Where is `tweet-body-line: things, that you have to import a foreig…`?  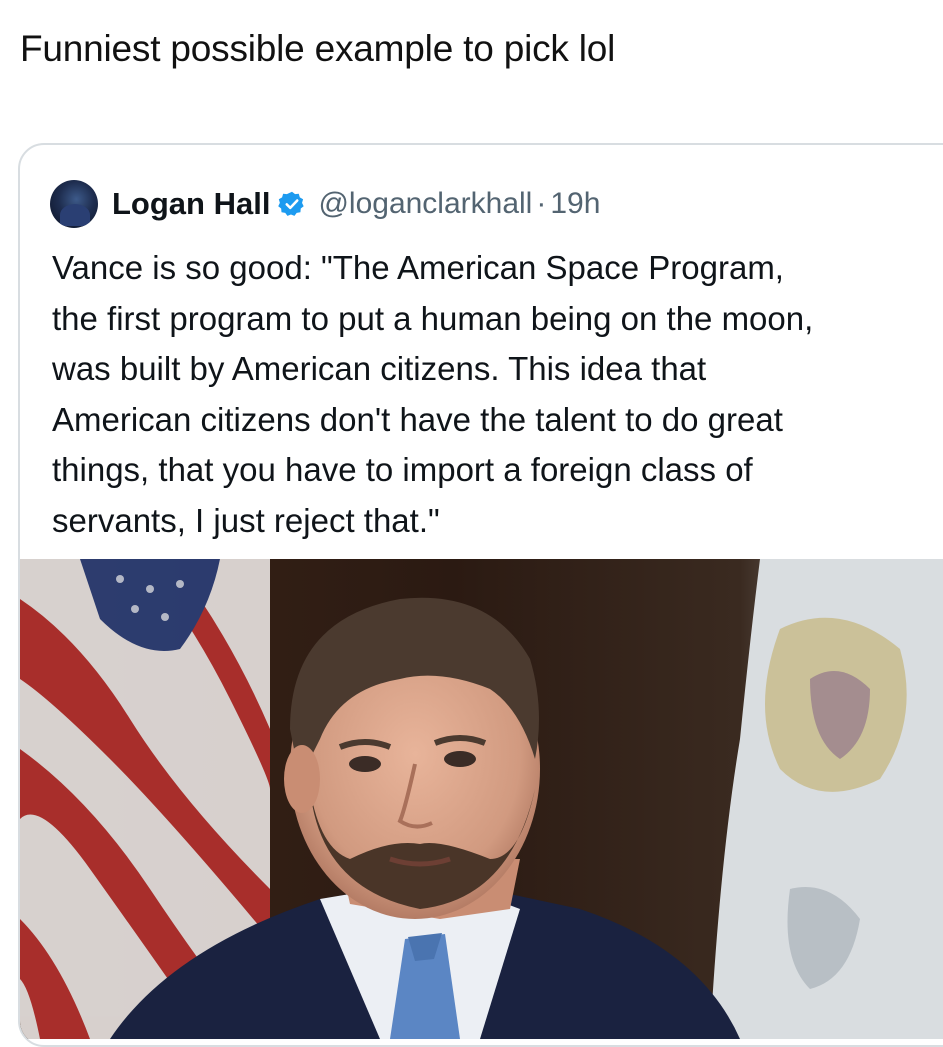 tweet-body-line: things, that you have to import a foreig… is located at coordinates (402, 469).